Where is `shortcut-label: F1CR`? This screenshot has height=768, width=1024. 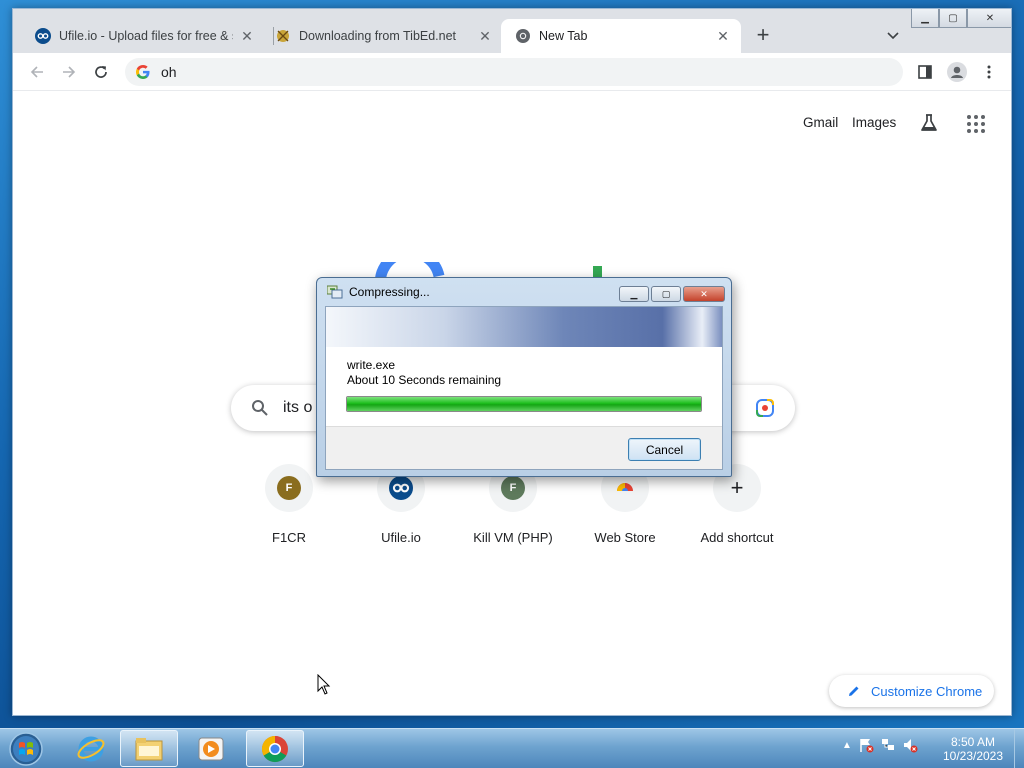 shortcut-label: F1CR is located at coordinates (289, 537).